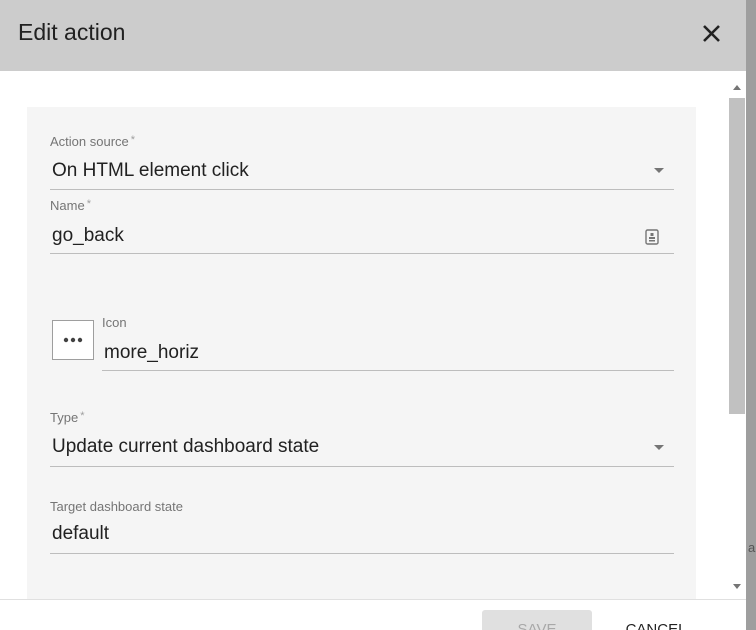 This screenshot has width=756, height=630. I want to click on scroll-down-arrow-icon, so click(737, 586).